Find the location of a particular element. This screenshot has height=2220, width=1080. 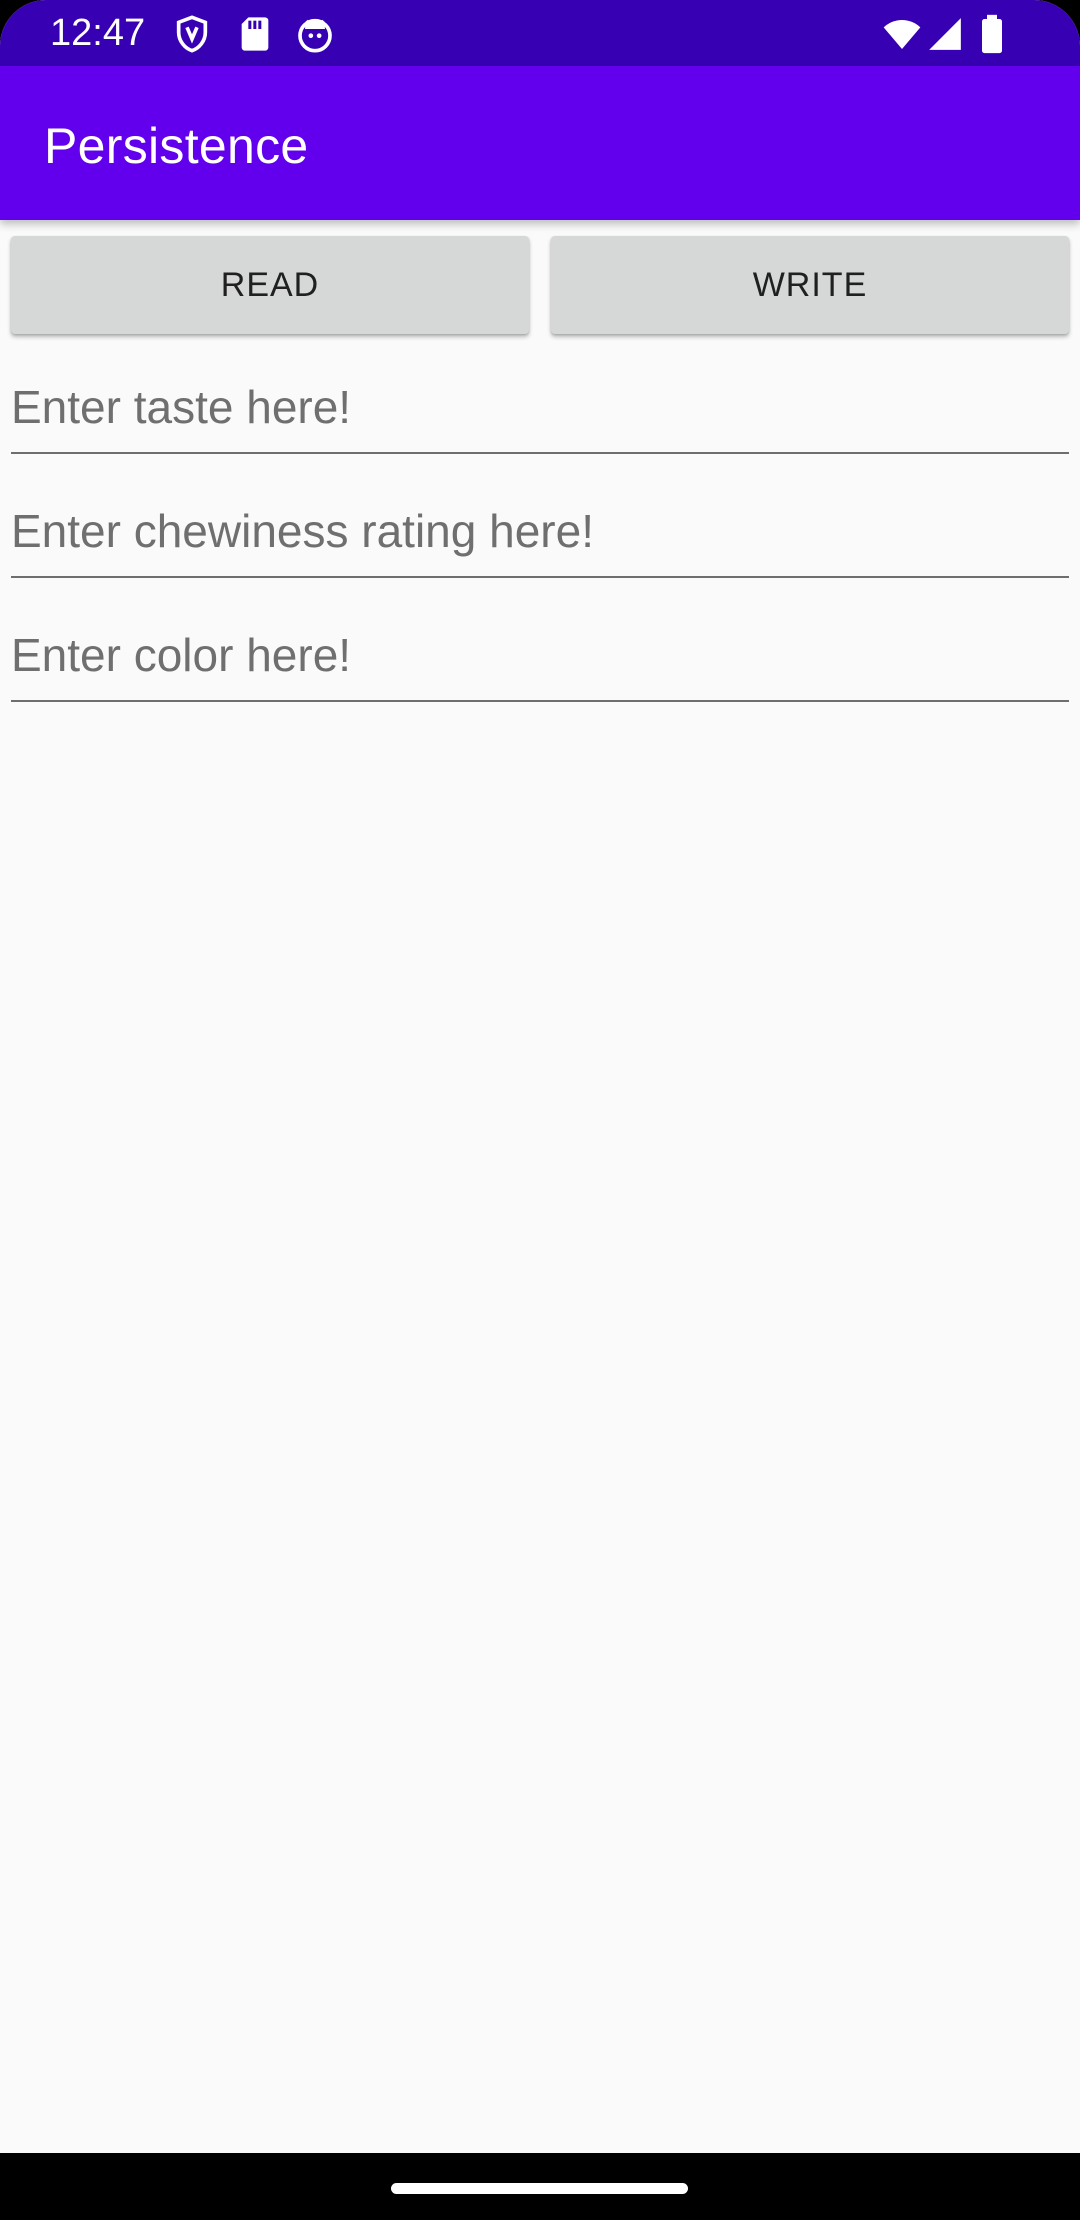

color-input is located at coordinates (540, 655).